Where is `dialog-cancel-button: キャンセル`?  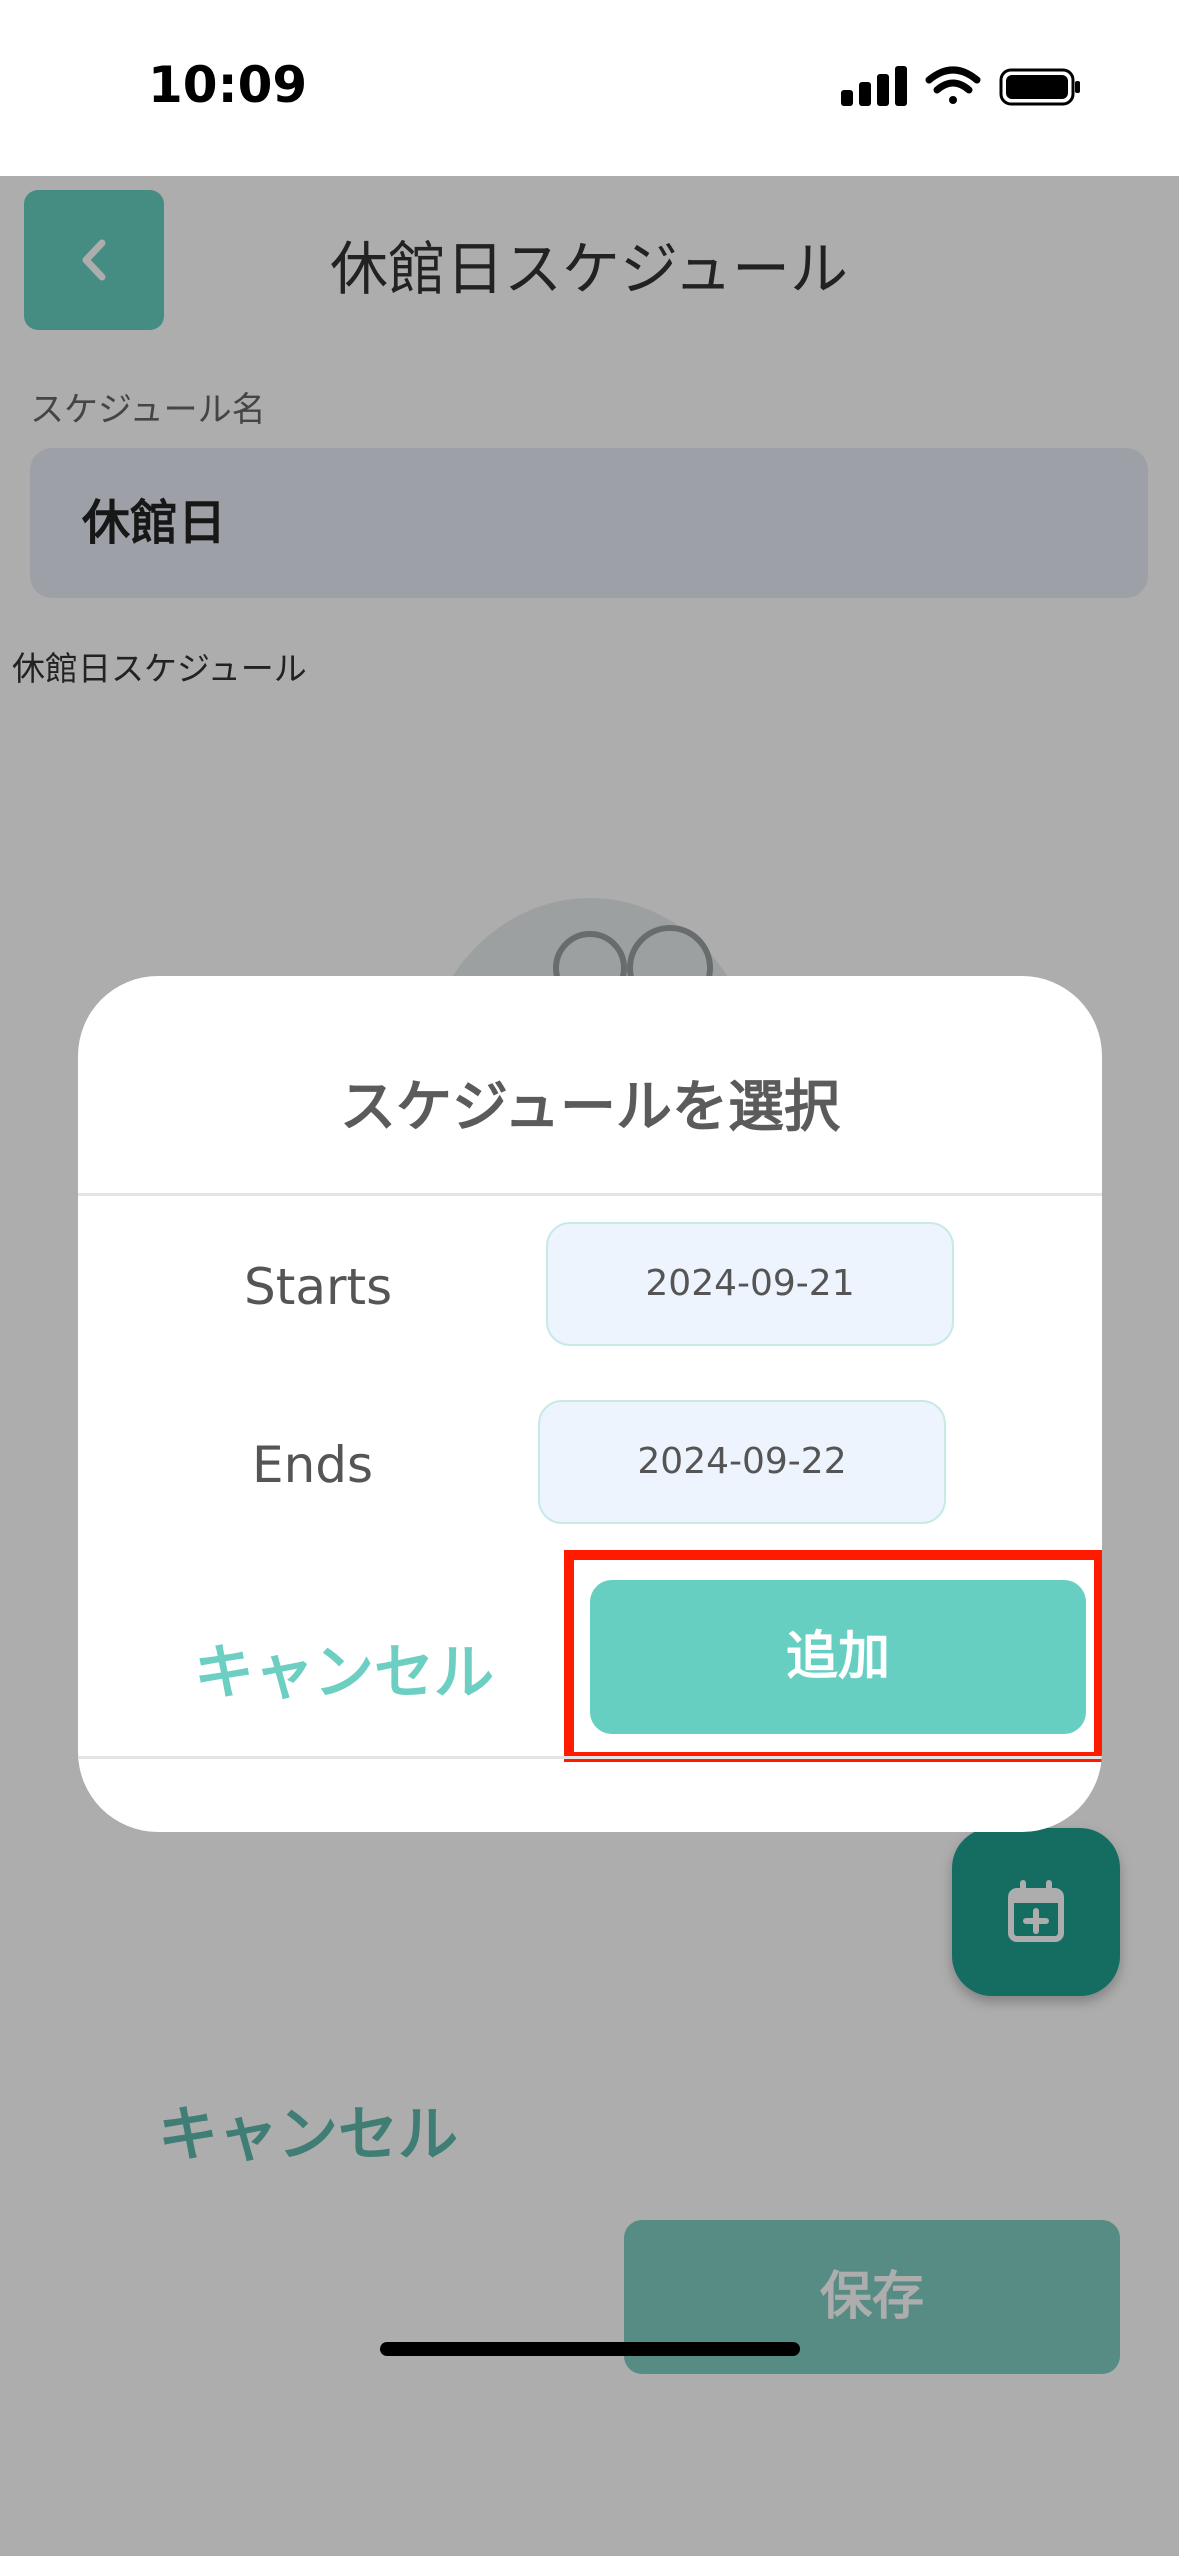 dialog-cancel-button: キャンセル is located at coordinates (344, 1667).